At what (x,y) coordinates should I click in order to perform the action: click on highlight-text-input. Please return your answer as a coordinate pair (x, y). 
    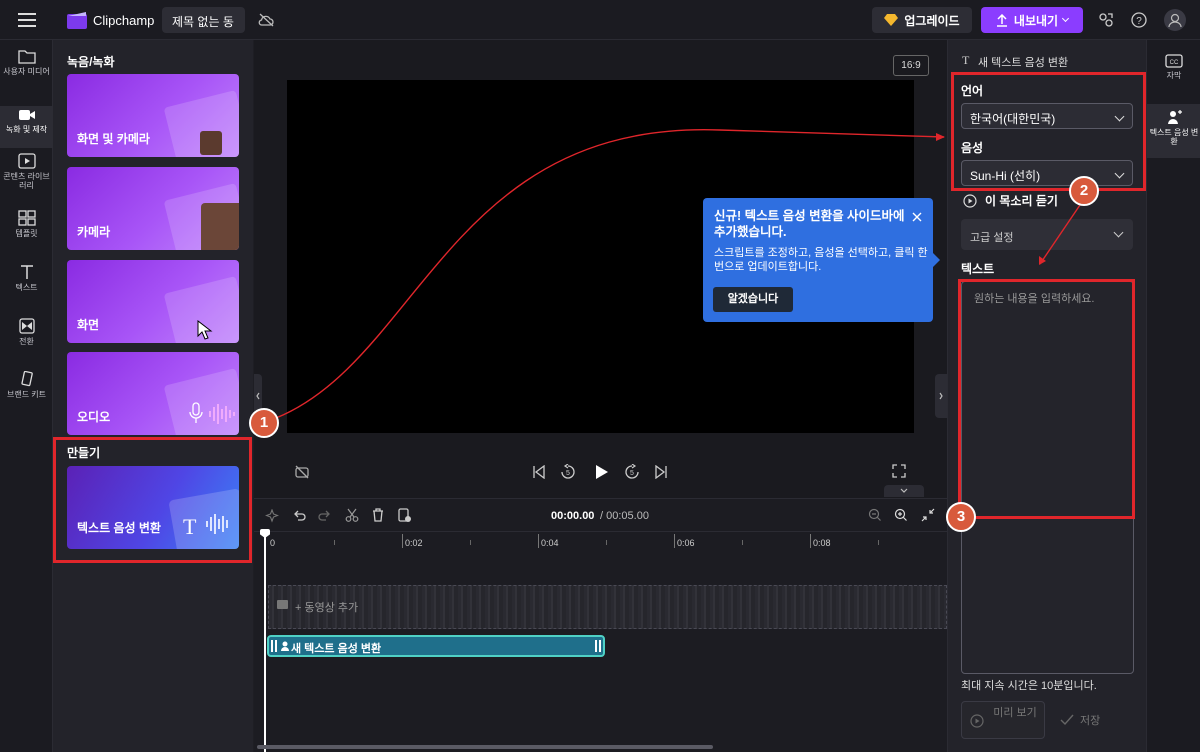
    Looking at the image, I should click on (1046, 399).